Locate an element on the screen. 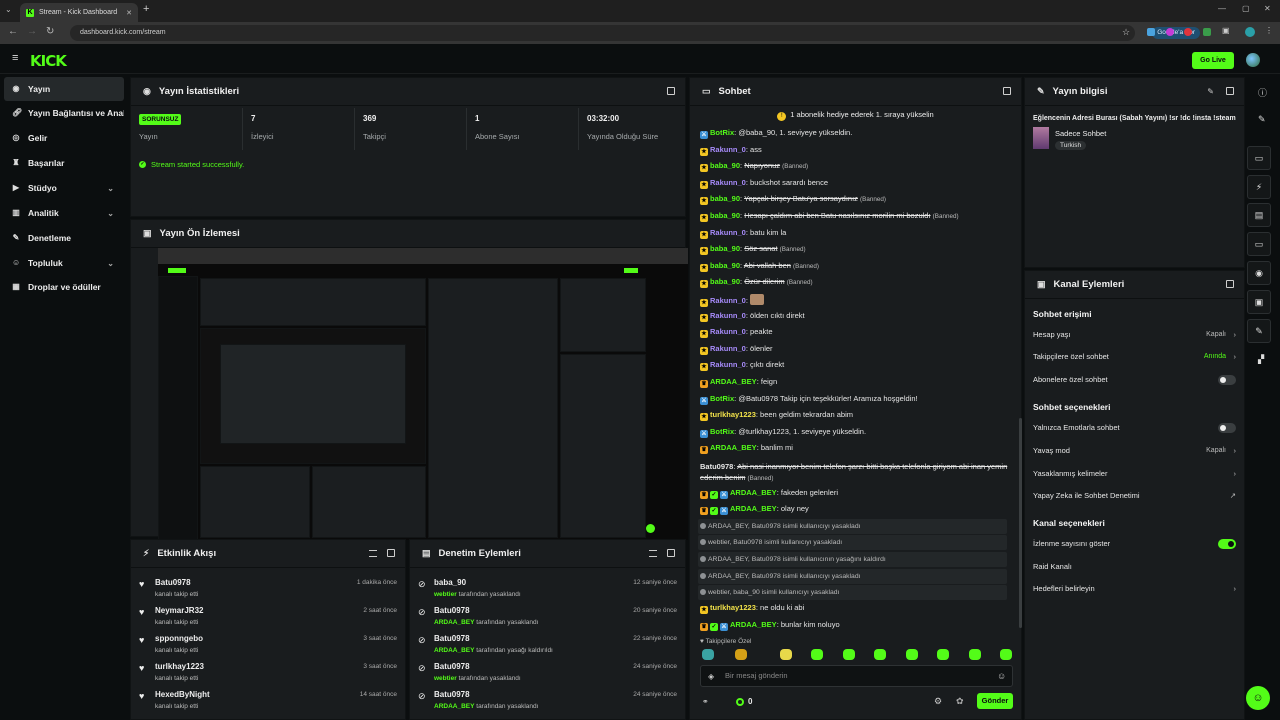 This screenshot has height=720, width=1280. slow-mode-setting: Yavaş mod Kapalı › is located at coordinates (1134, 451).